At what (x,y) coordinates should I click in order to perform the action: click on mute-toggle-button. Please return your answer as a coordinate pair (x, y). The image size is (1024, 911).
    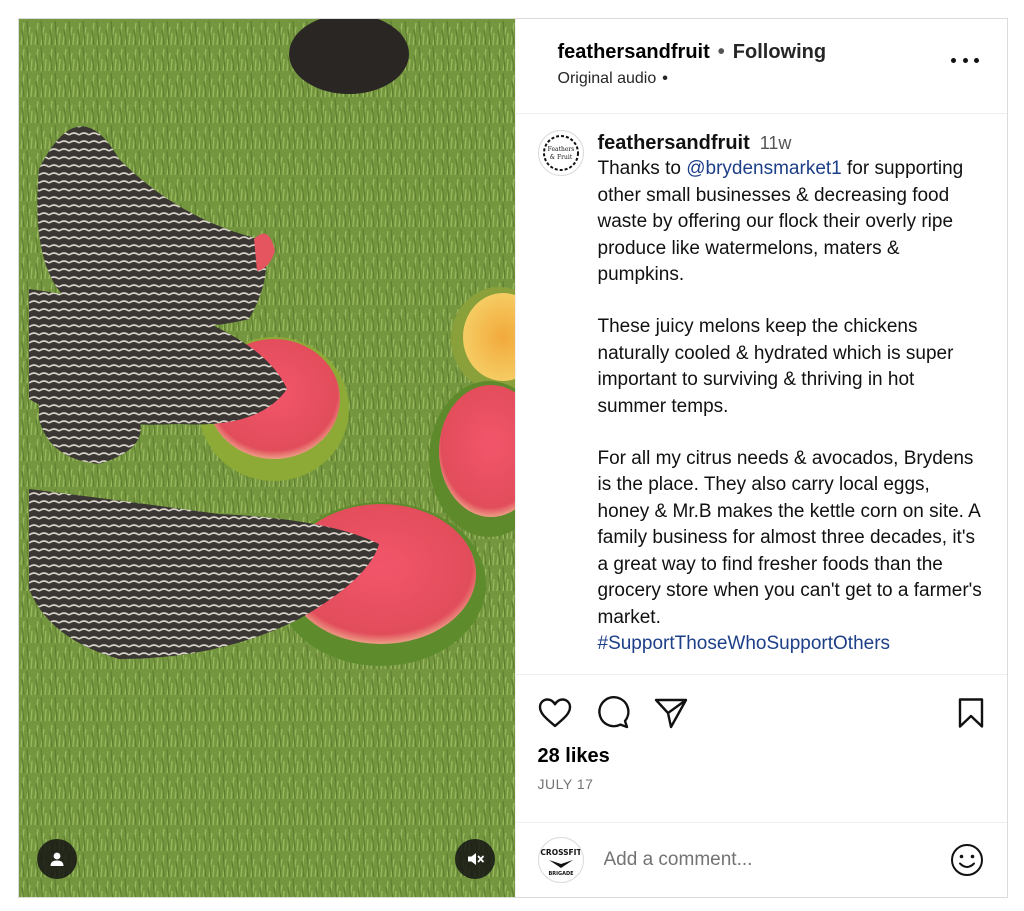
    Looking at the image, I should click on (474, 859).